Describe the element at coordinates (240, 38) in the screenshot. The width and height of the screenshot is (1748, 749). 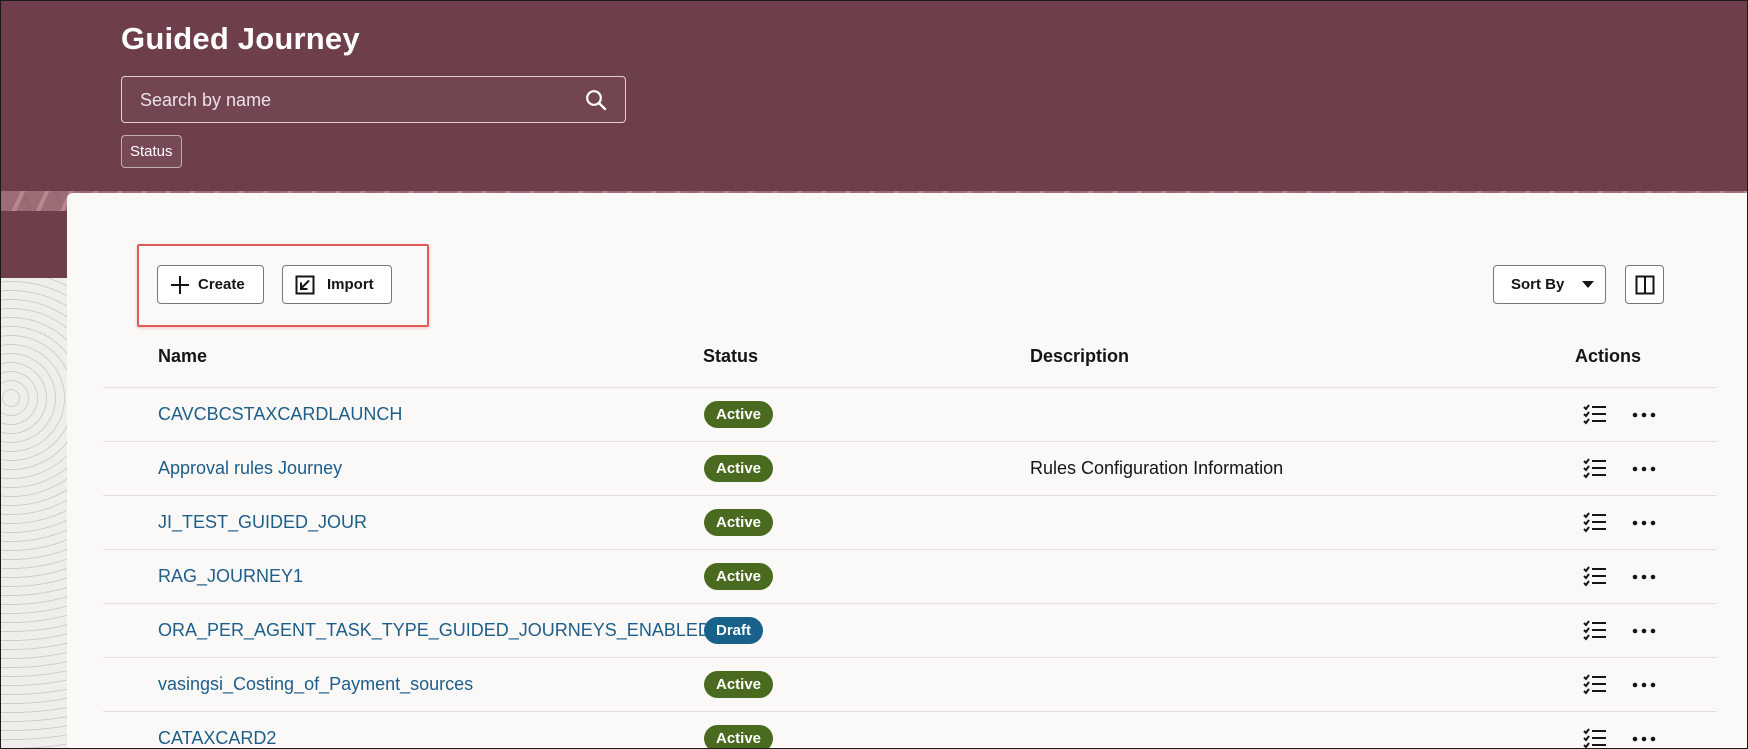
I see `page-title: Guided Journey` at that location.